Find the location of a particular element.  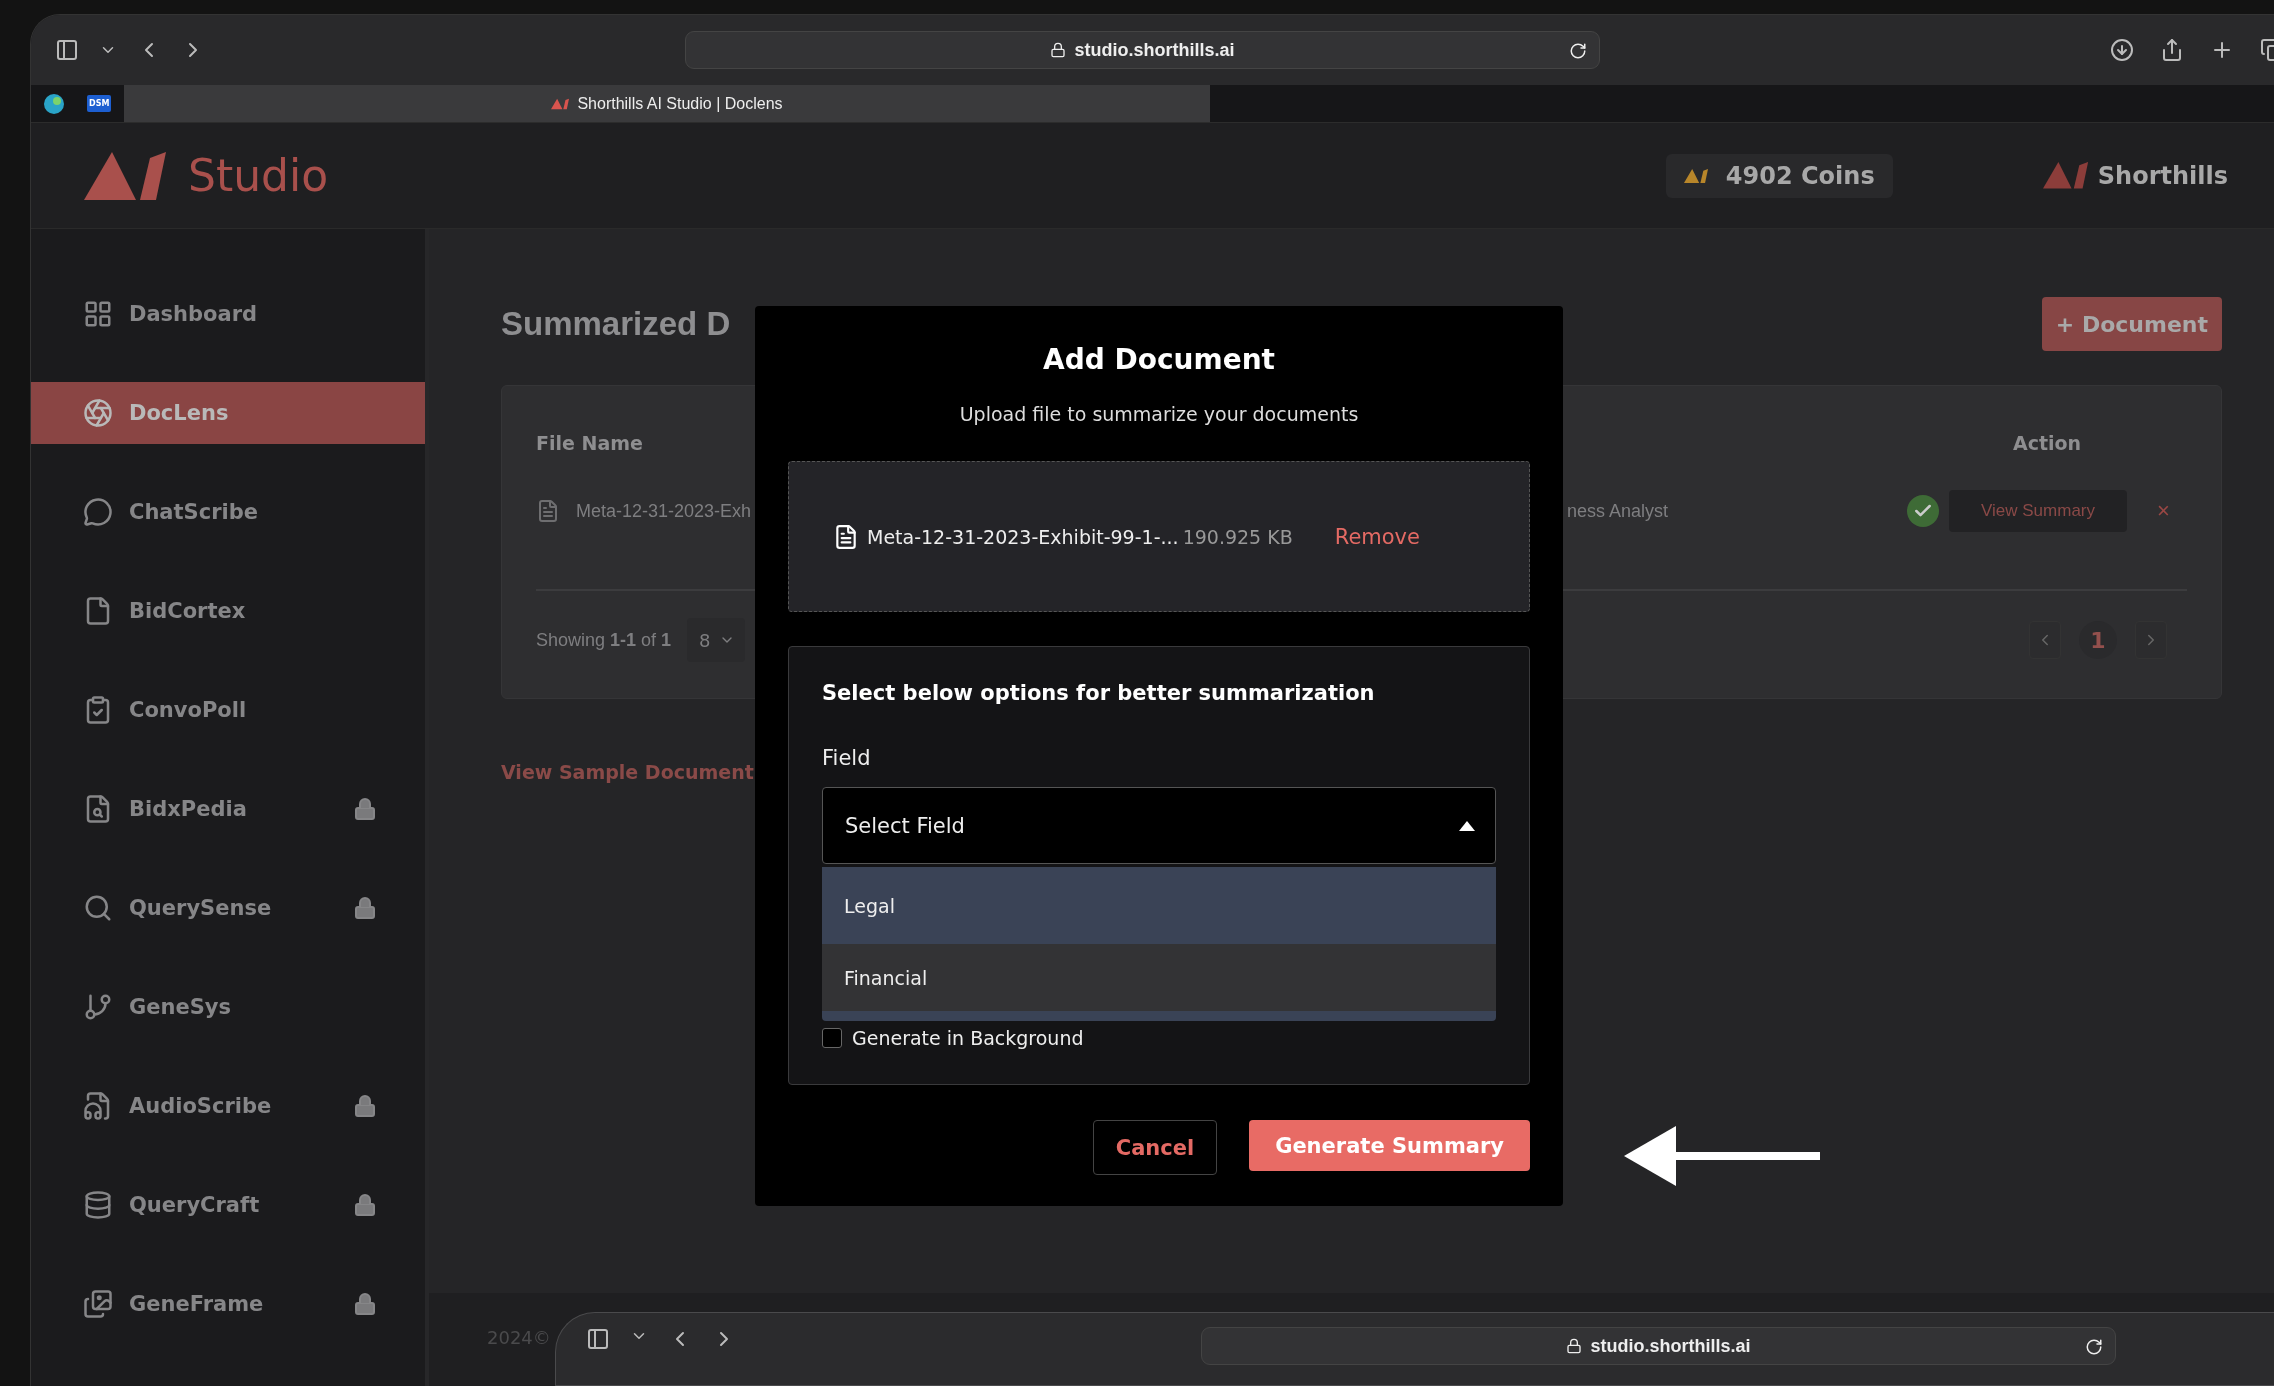

app-logo-icon is located at coordinates (54, 103).